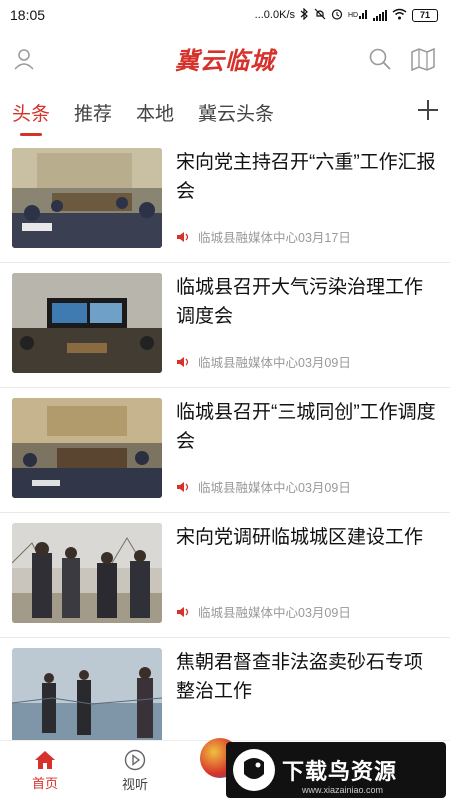 The image size is (450, 800). Describe the element at coordinates (353, 15) in the screenshot. I see `svg-text: HD` at that location.